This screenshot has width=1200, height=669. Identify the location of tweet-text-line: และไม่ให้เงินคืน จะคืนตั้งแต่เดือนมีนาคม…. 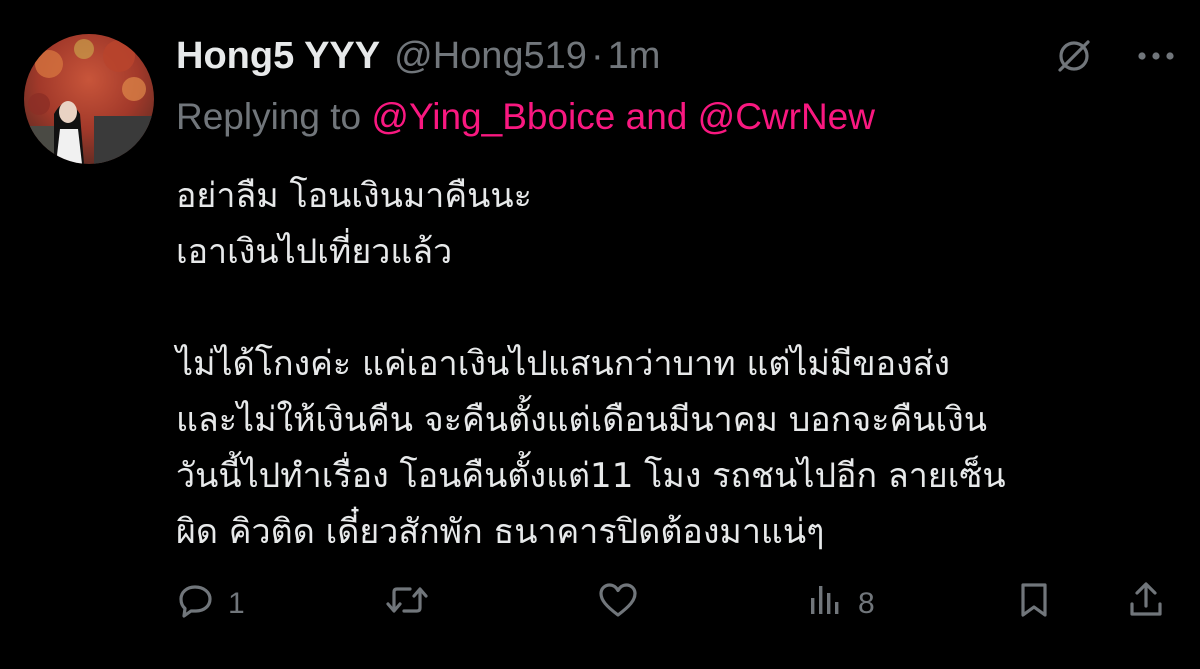
(581, 420).